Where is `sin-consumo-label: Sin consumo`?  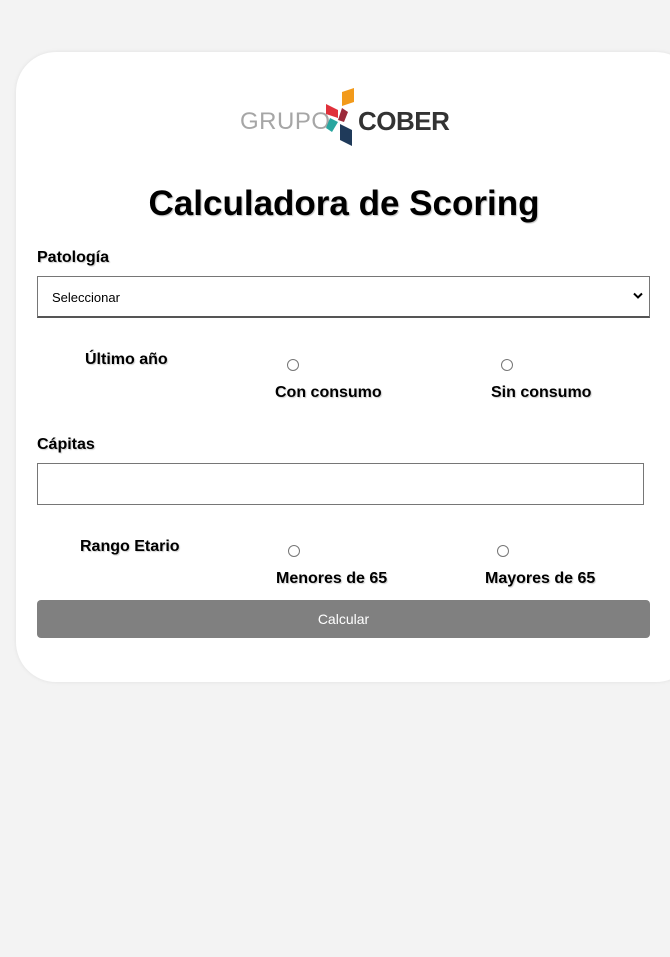 sin-consumo-label: Sin consumo is located at coordinates (541, 392).